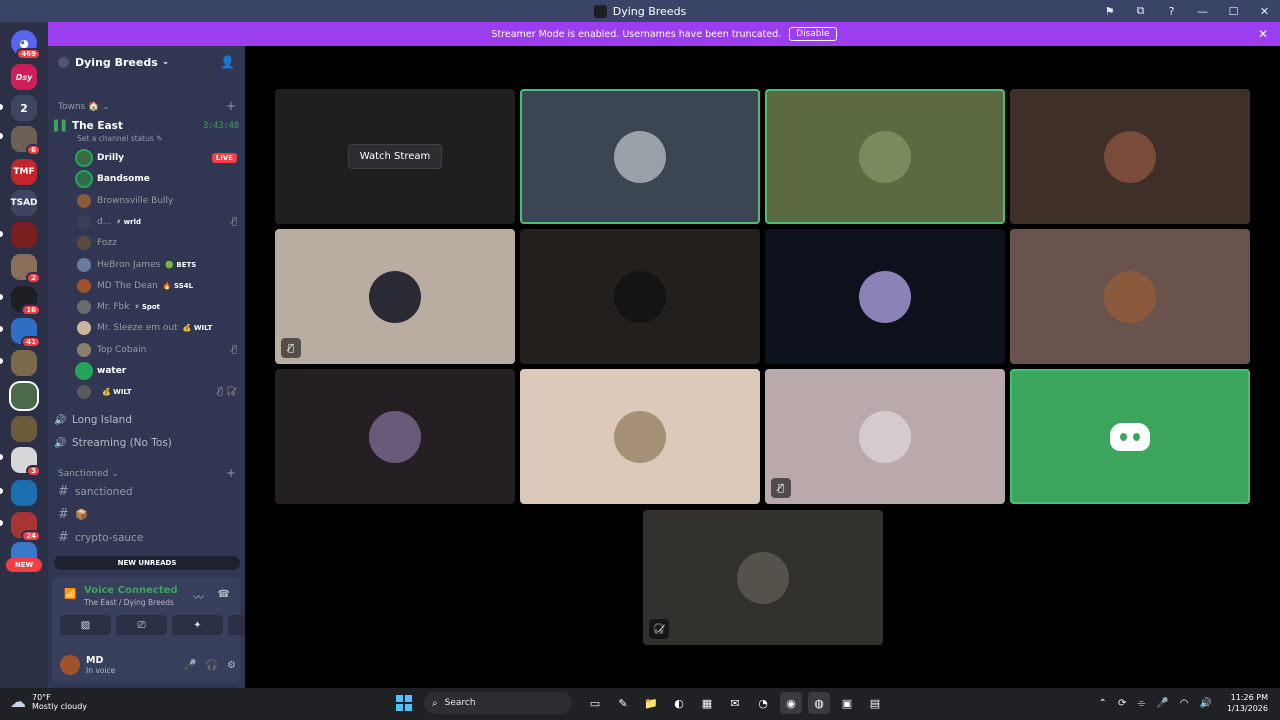  What do you see at coordinates (157, 307) in the screenshot?
I see `voice-member: Mr. Fbk ⚡ Spot` at bounding box center [157, 307].